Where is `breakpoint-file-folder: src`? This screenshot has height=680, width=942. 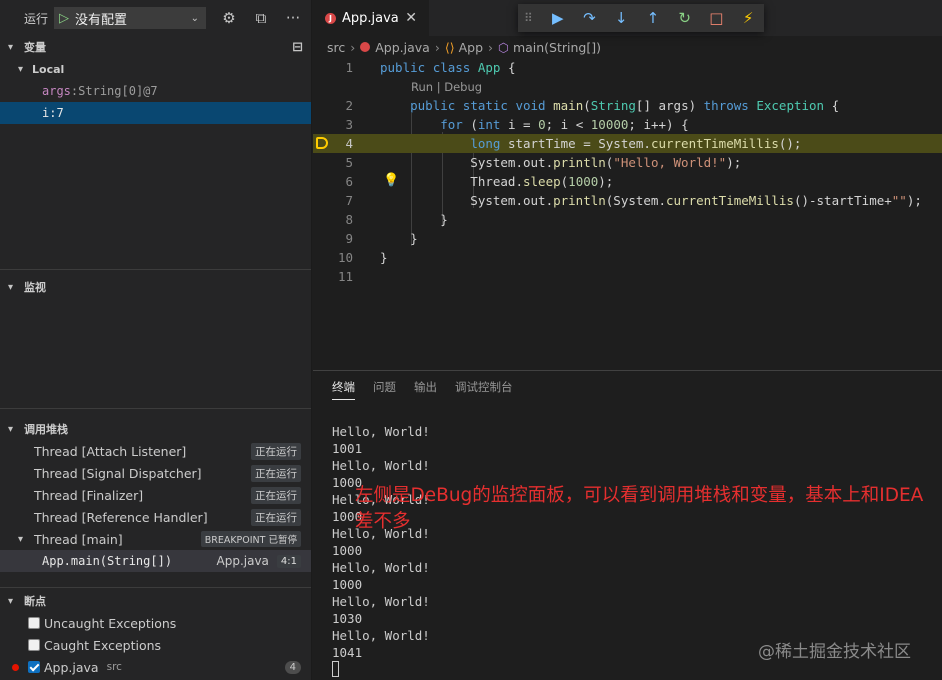 breakpoint-file-folder: src is located at coordinates (114, 667).